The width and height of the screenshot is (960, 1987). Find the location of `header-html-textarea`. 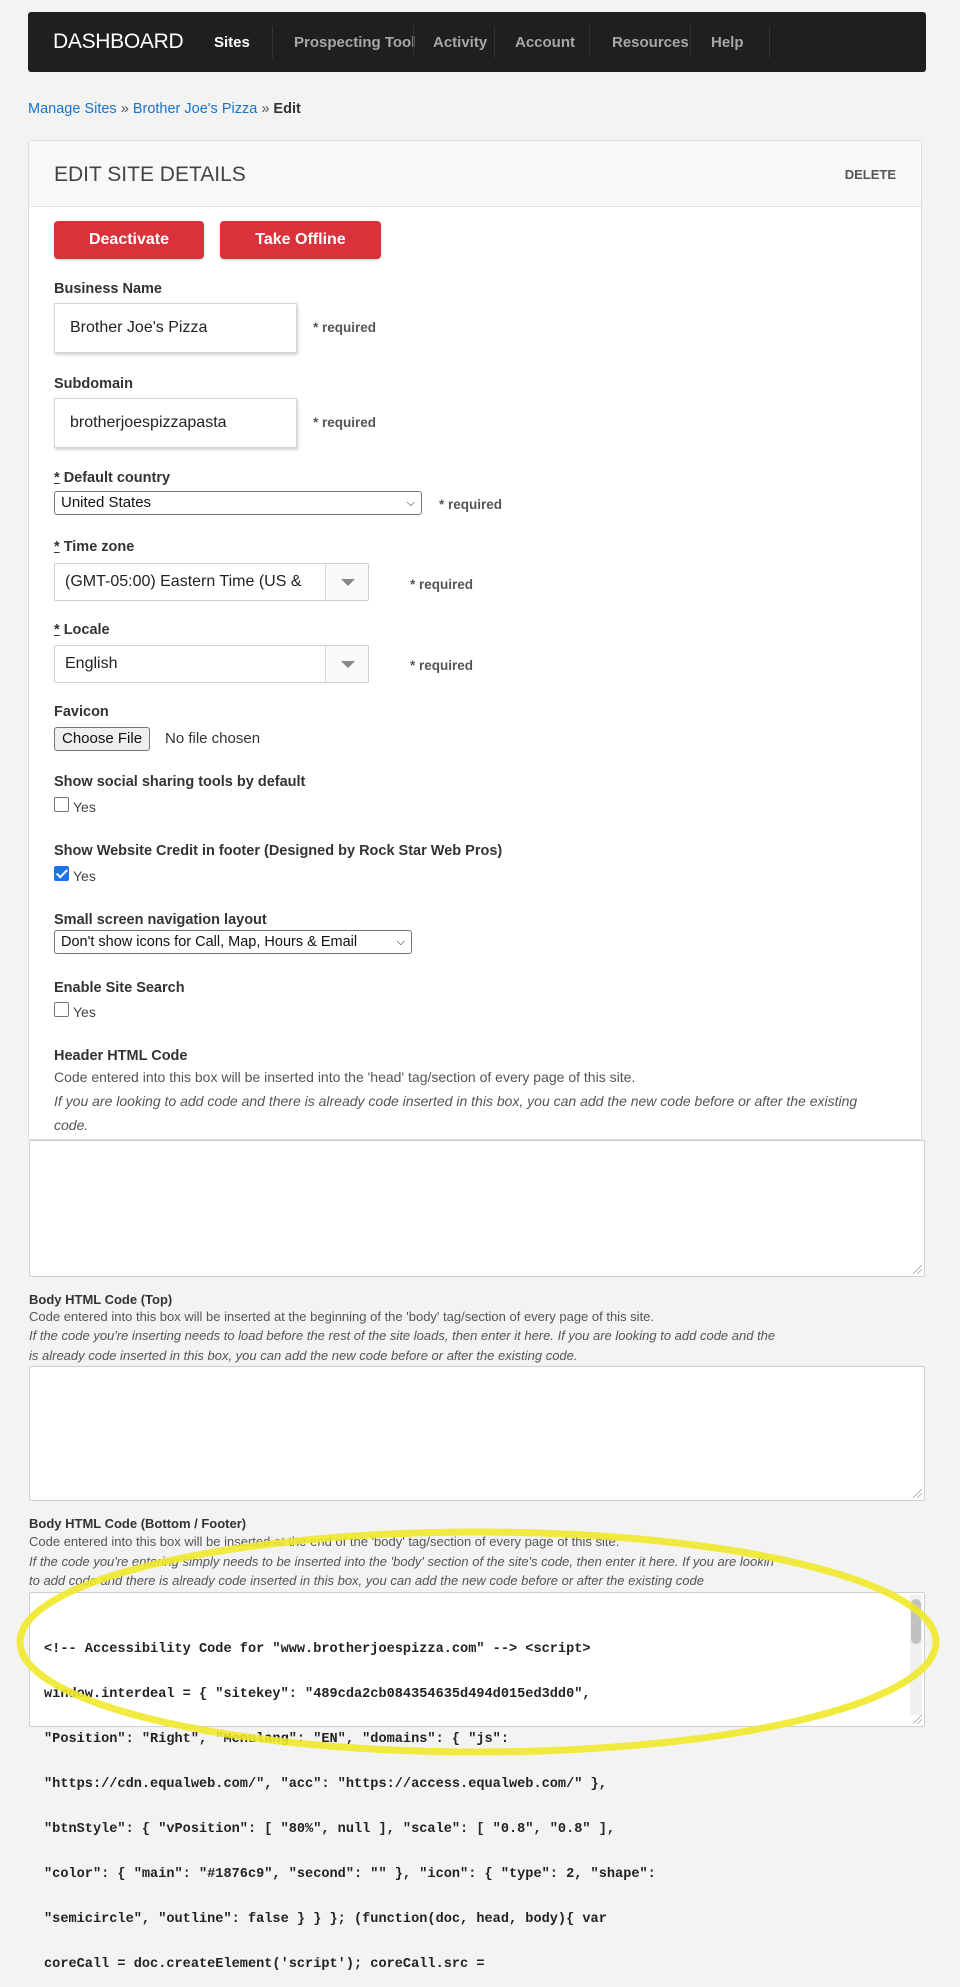

header-html-textarea is located at coordinates (477, 1208).